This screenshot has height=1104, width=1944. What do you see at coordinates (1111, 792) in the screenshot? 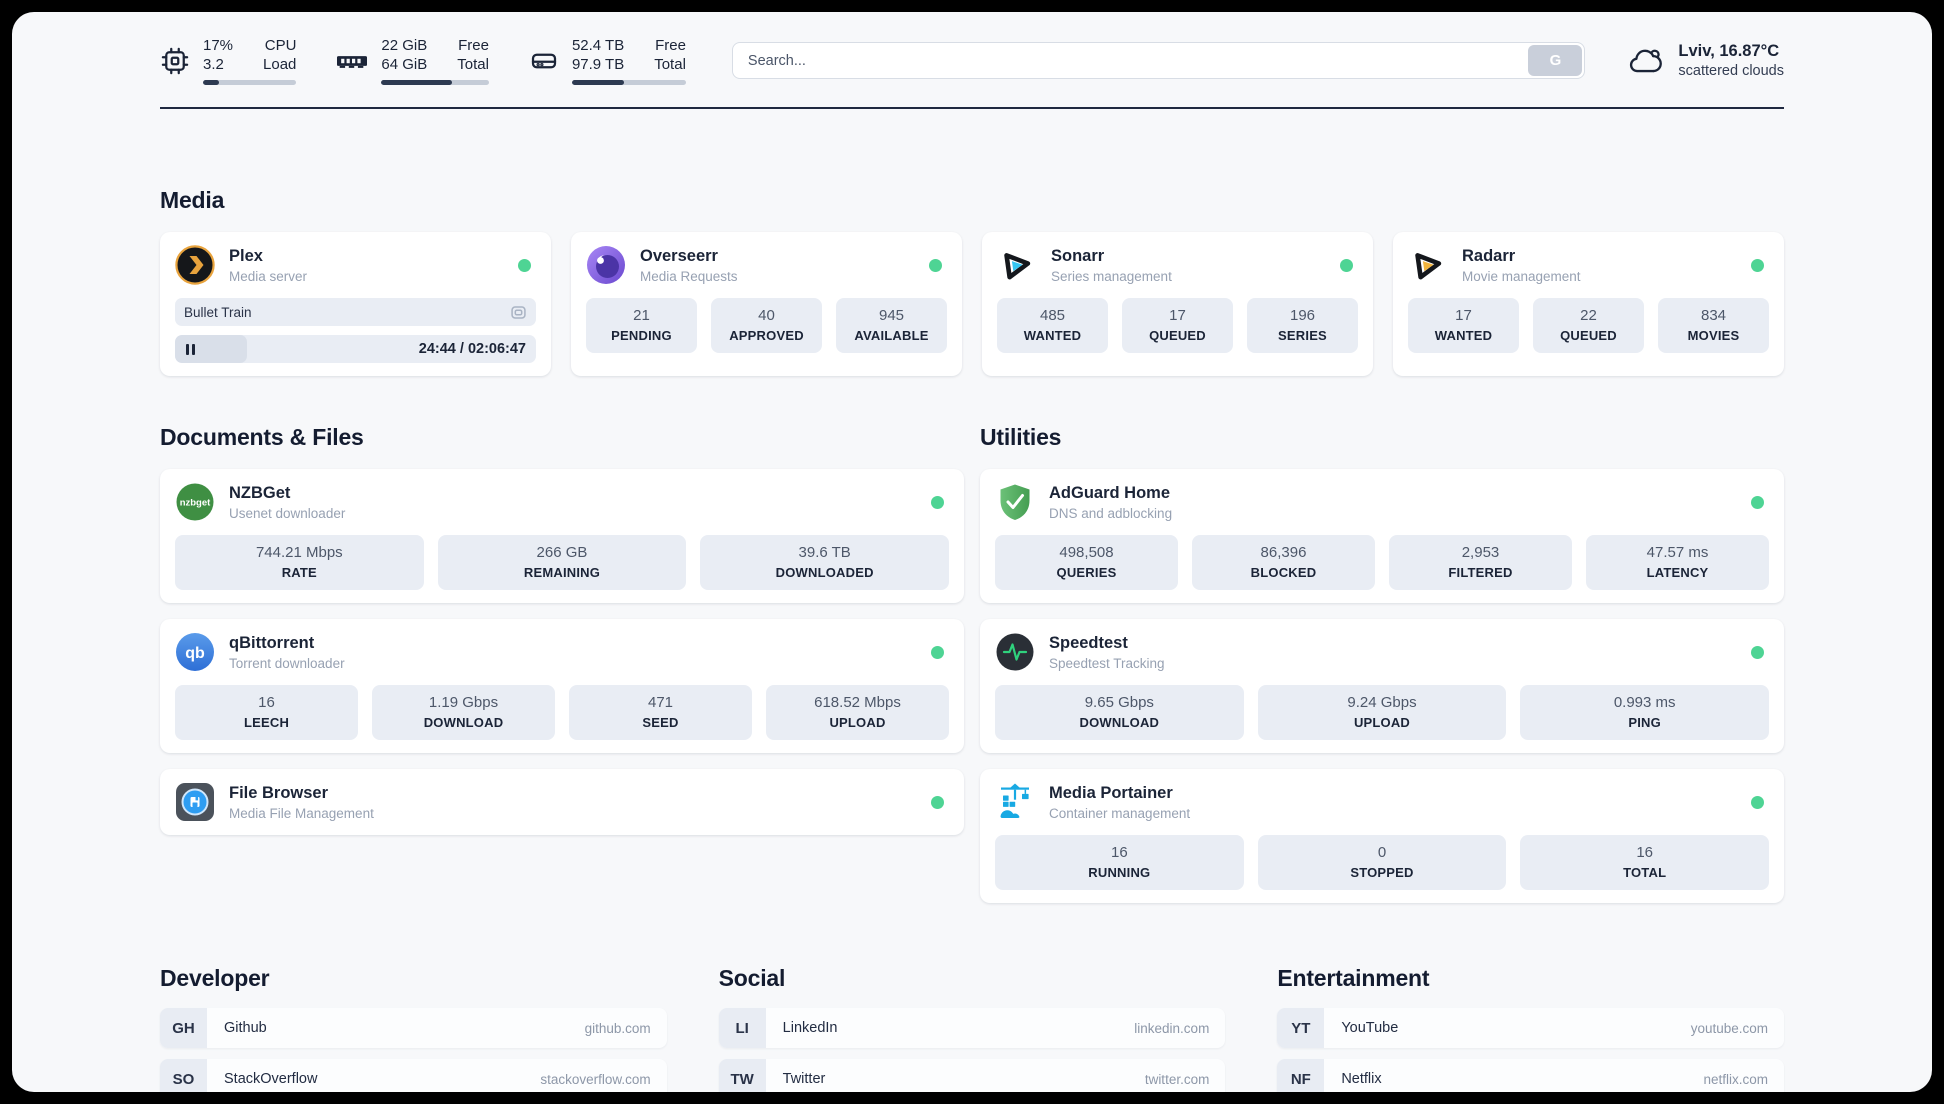
I see `app-name: Media Portainer` at bounding box center [1111, 792].